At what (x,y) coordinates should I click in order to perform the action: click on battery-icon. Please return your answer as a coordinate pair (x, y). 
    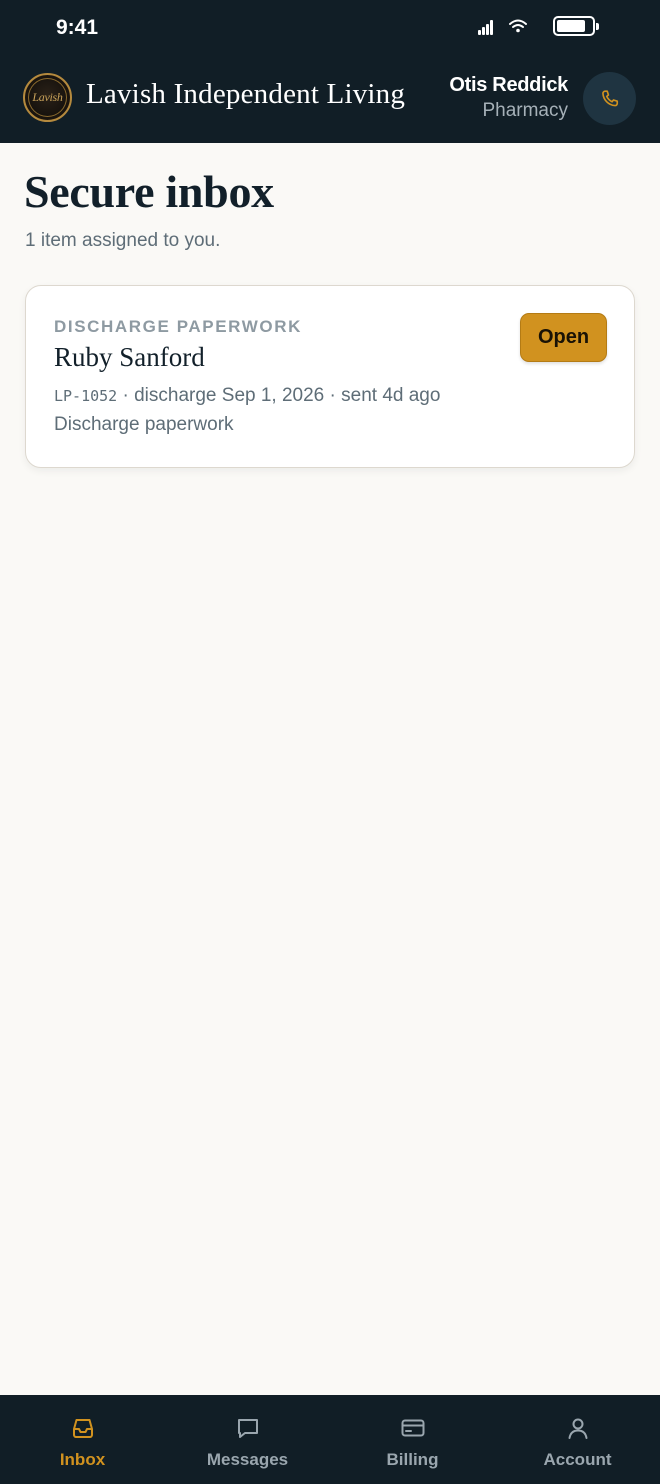
    Looking at the image, I should click on (576, 26).